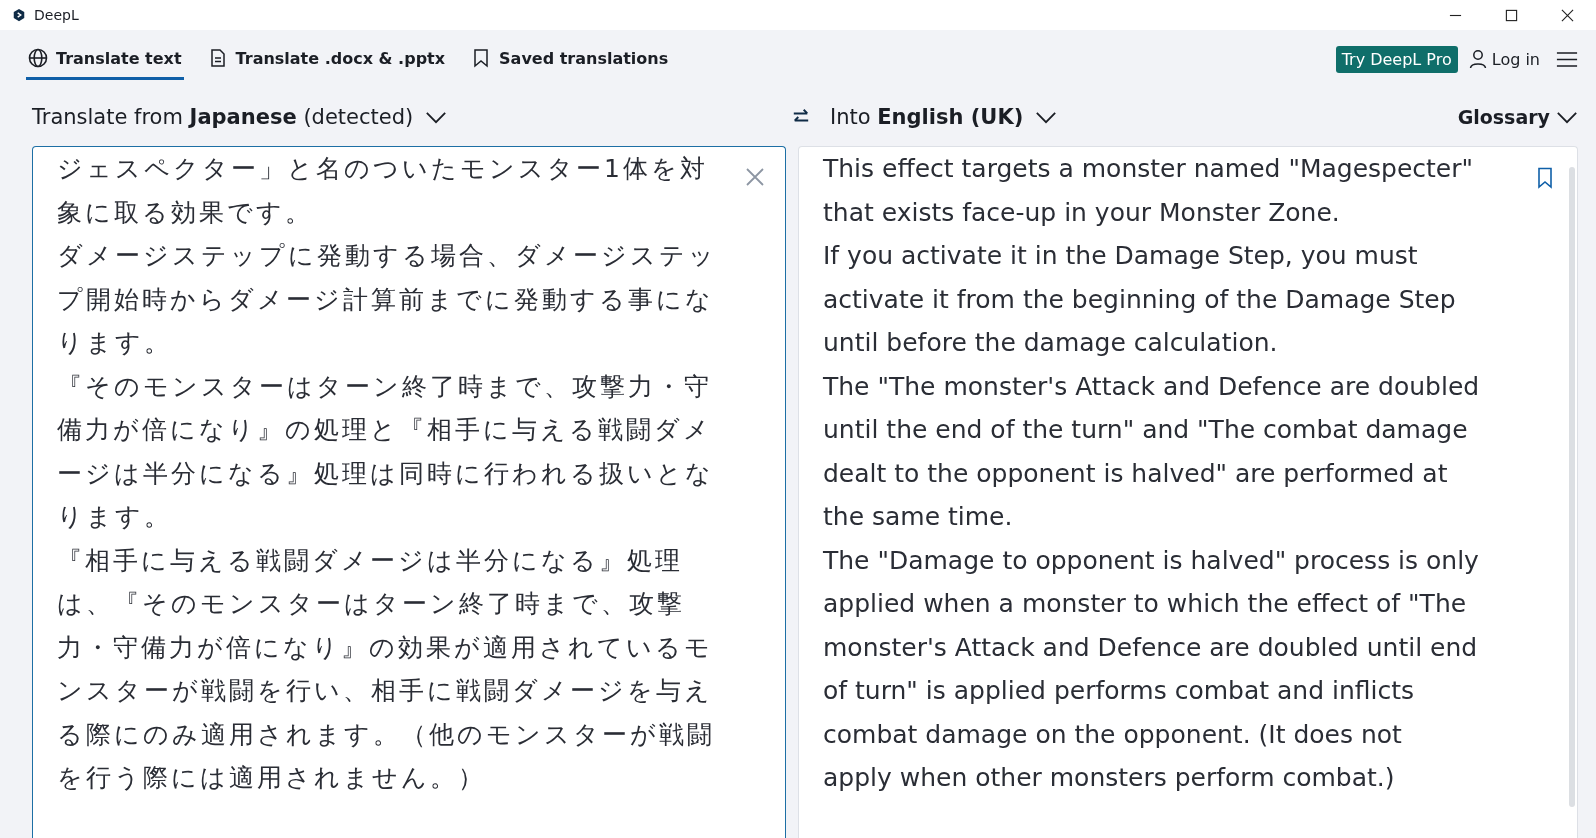 The image size is (1596, 838). I want to click on translation-text-line: activate it from the beginning of the Damage Step, so click(1139, 299).